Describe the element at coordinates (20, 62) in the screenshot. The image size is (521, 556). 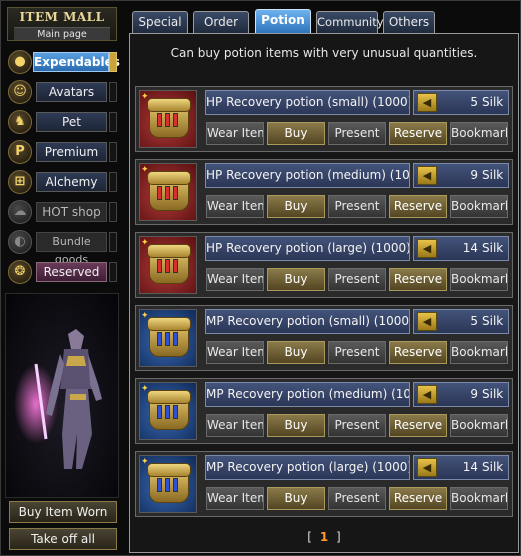
I see `potion-icon: ●` at that location.